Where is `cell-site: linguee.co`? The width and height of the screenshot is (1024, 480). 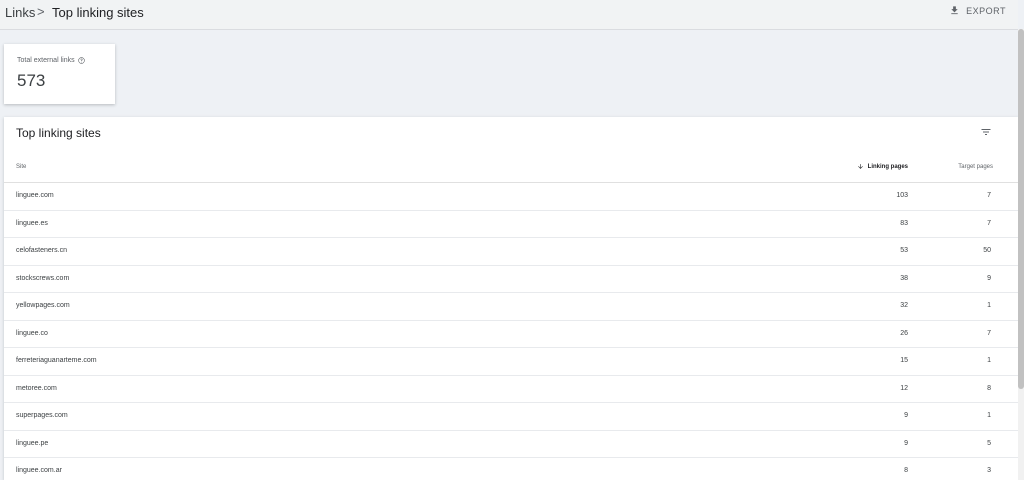
cell-site: linguee.co is located at coordinates (32, 333).